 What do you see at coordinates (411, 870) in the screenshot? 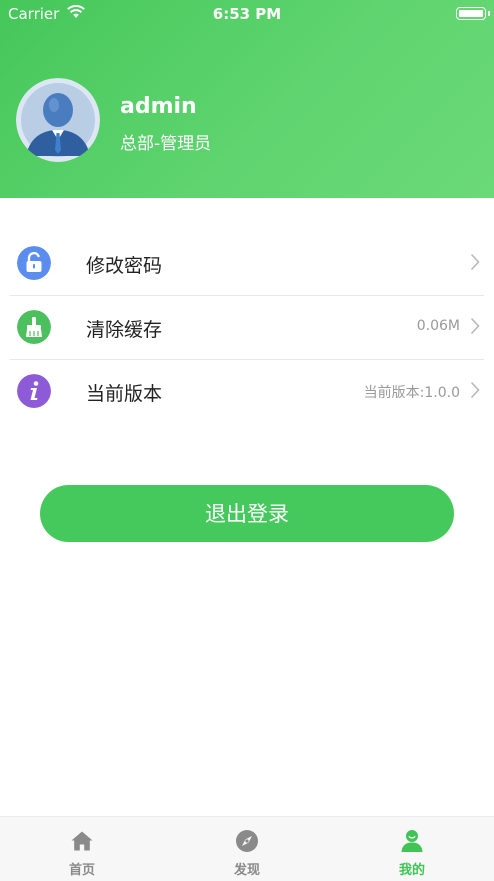
I see `tab-label: 我的` at bounding box center [411, 870].